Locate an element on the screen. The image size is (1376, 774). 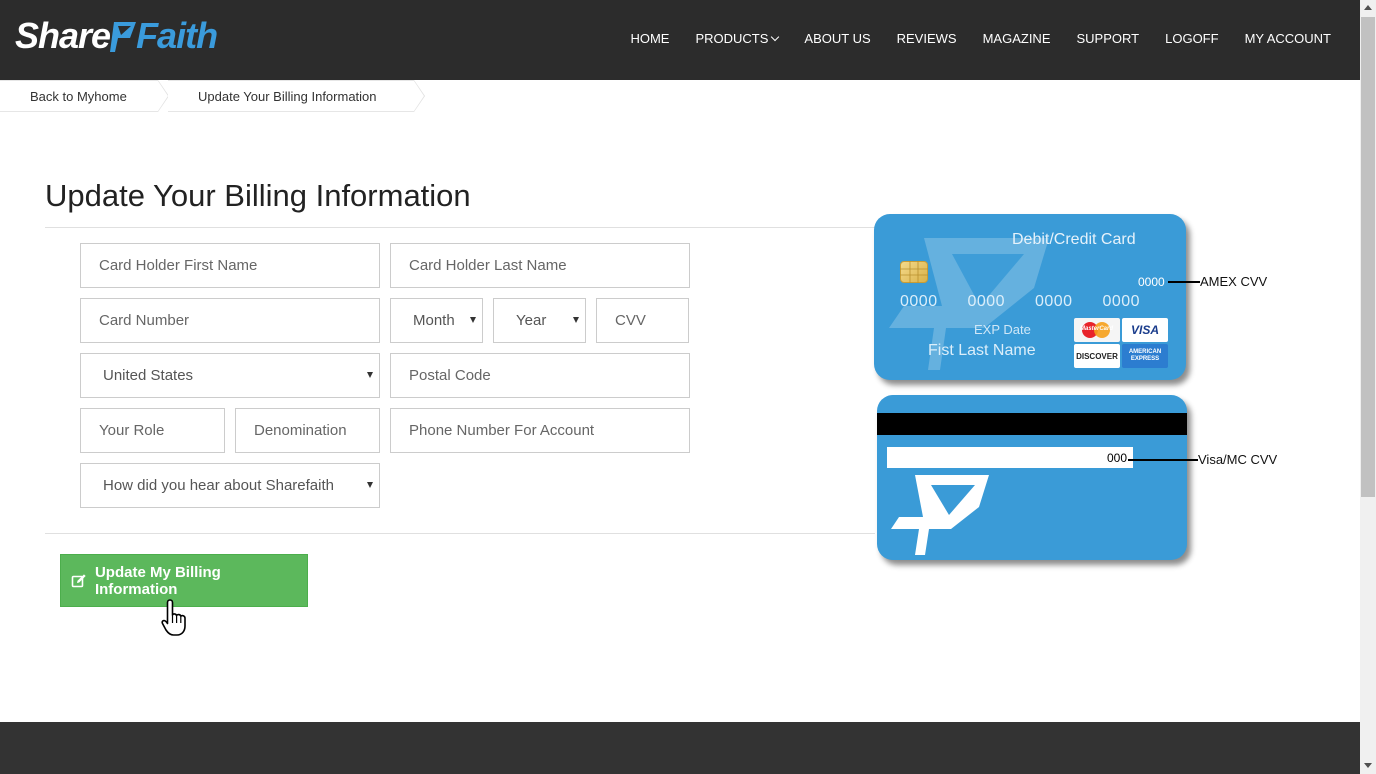
year-select: Year is located at coordinates (539, 320).